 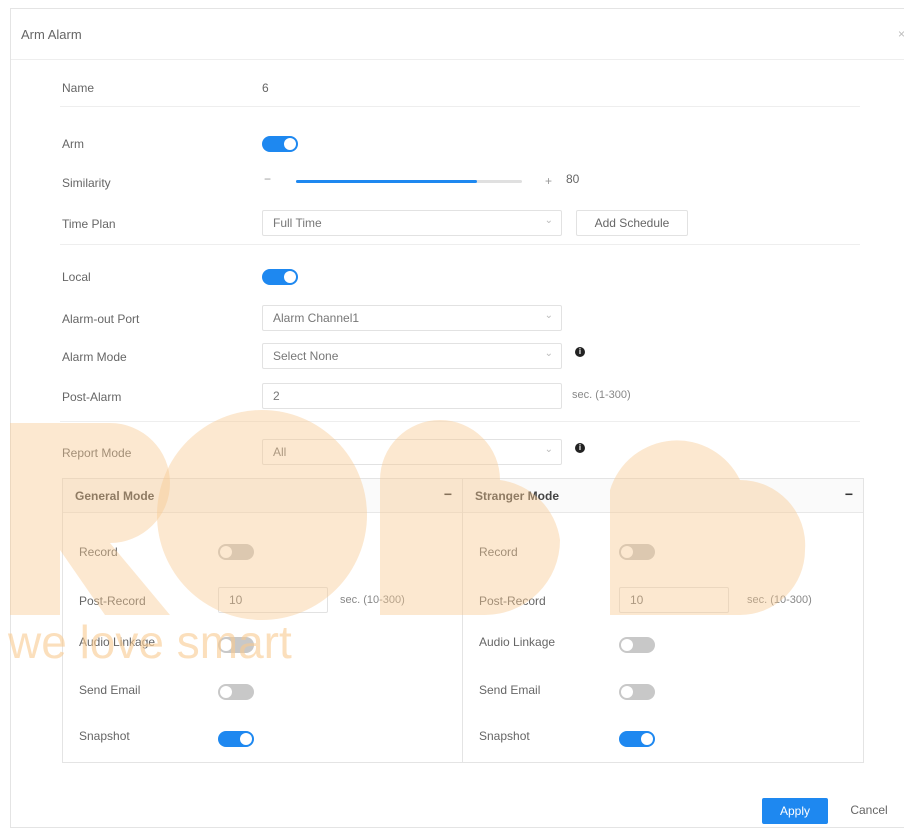 What do you see at coordinates (580, 448) in the screenshot?
I see `report-mode-info-icon: i` at bounding box center [580, 448].